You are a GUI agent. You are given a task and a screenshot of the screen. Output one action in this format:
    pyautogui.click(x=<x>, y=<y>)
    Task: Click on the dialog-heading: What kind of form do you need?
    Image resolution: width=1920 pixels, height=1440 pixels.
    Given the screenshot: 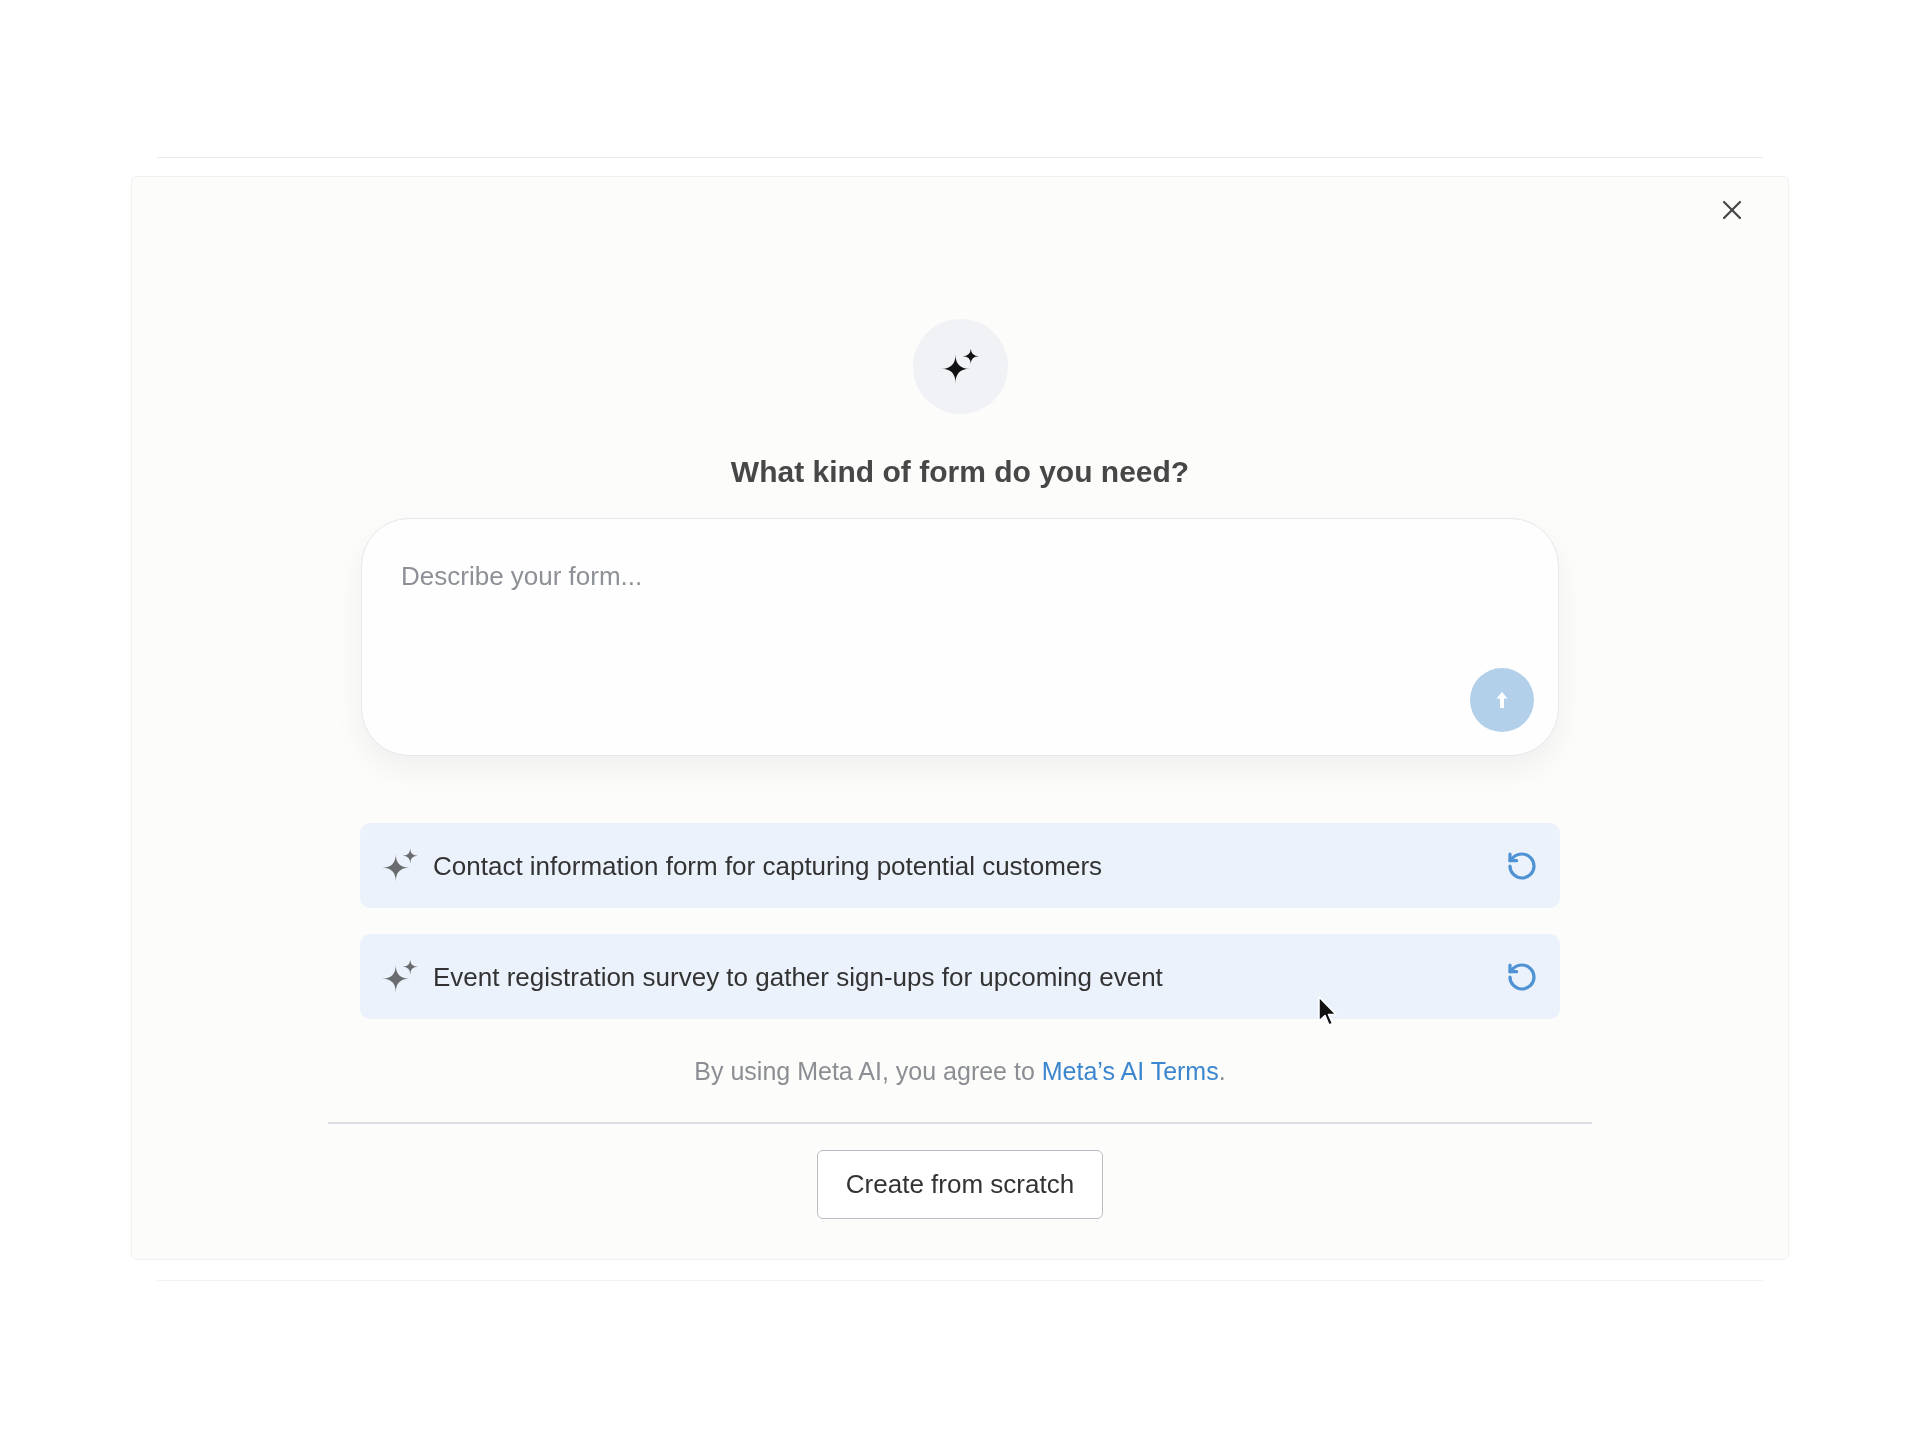 What is the action you would take?
    pyautogui.click(x=960, y=472)
    